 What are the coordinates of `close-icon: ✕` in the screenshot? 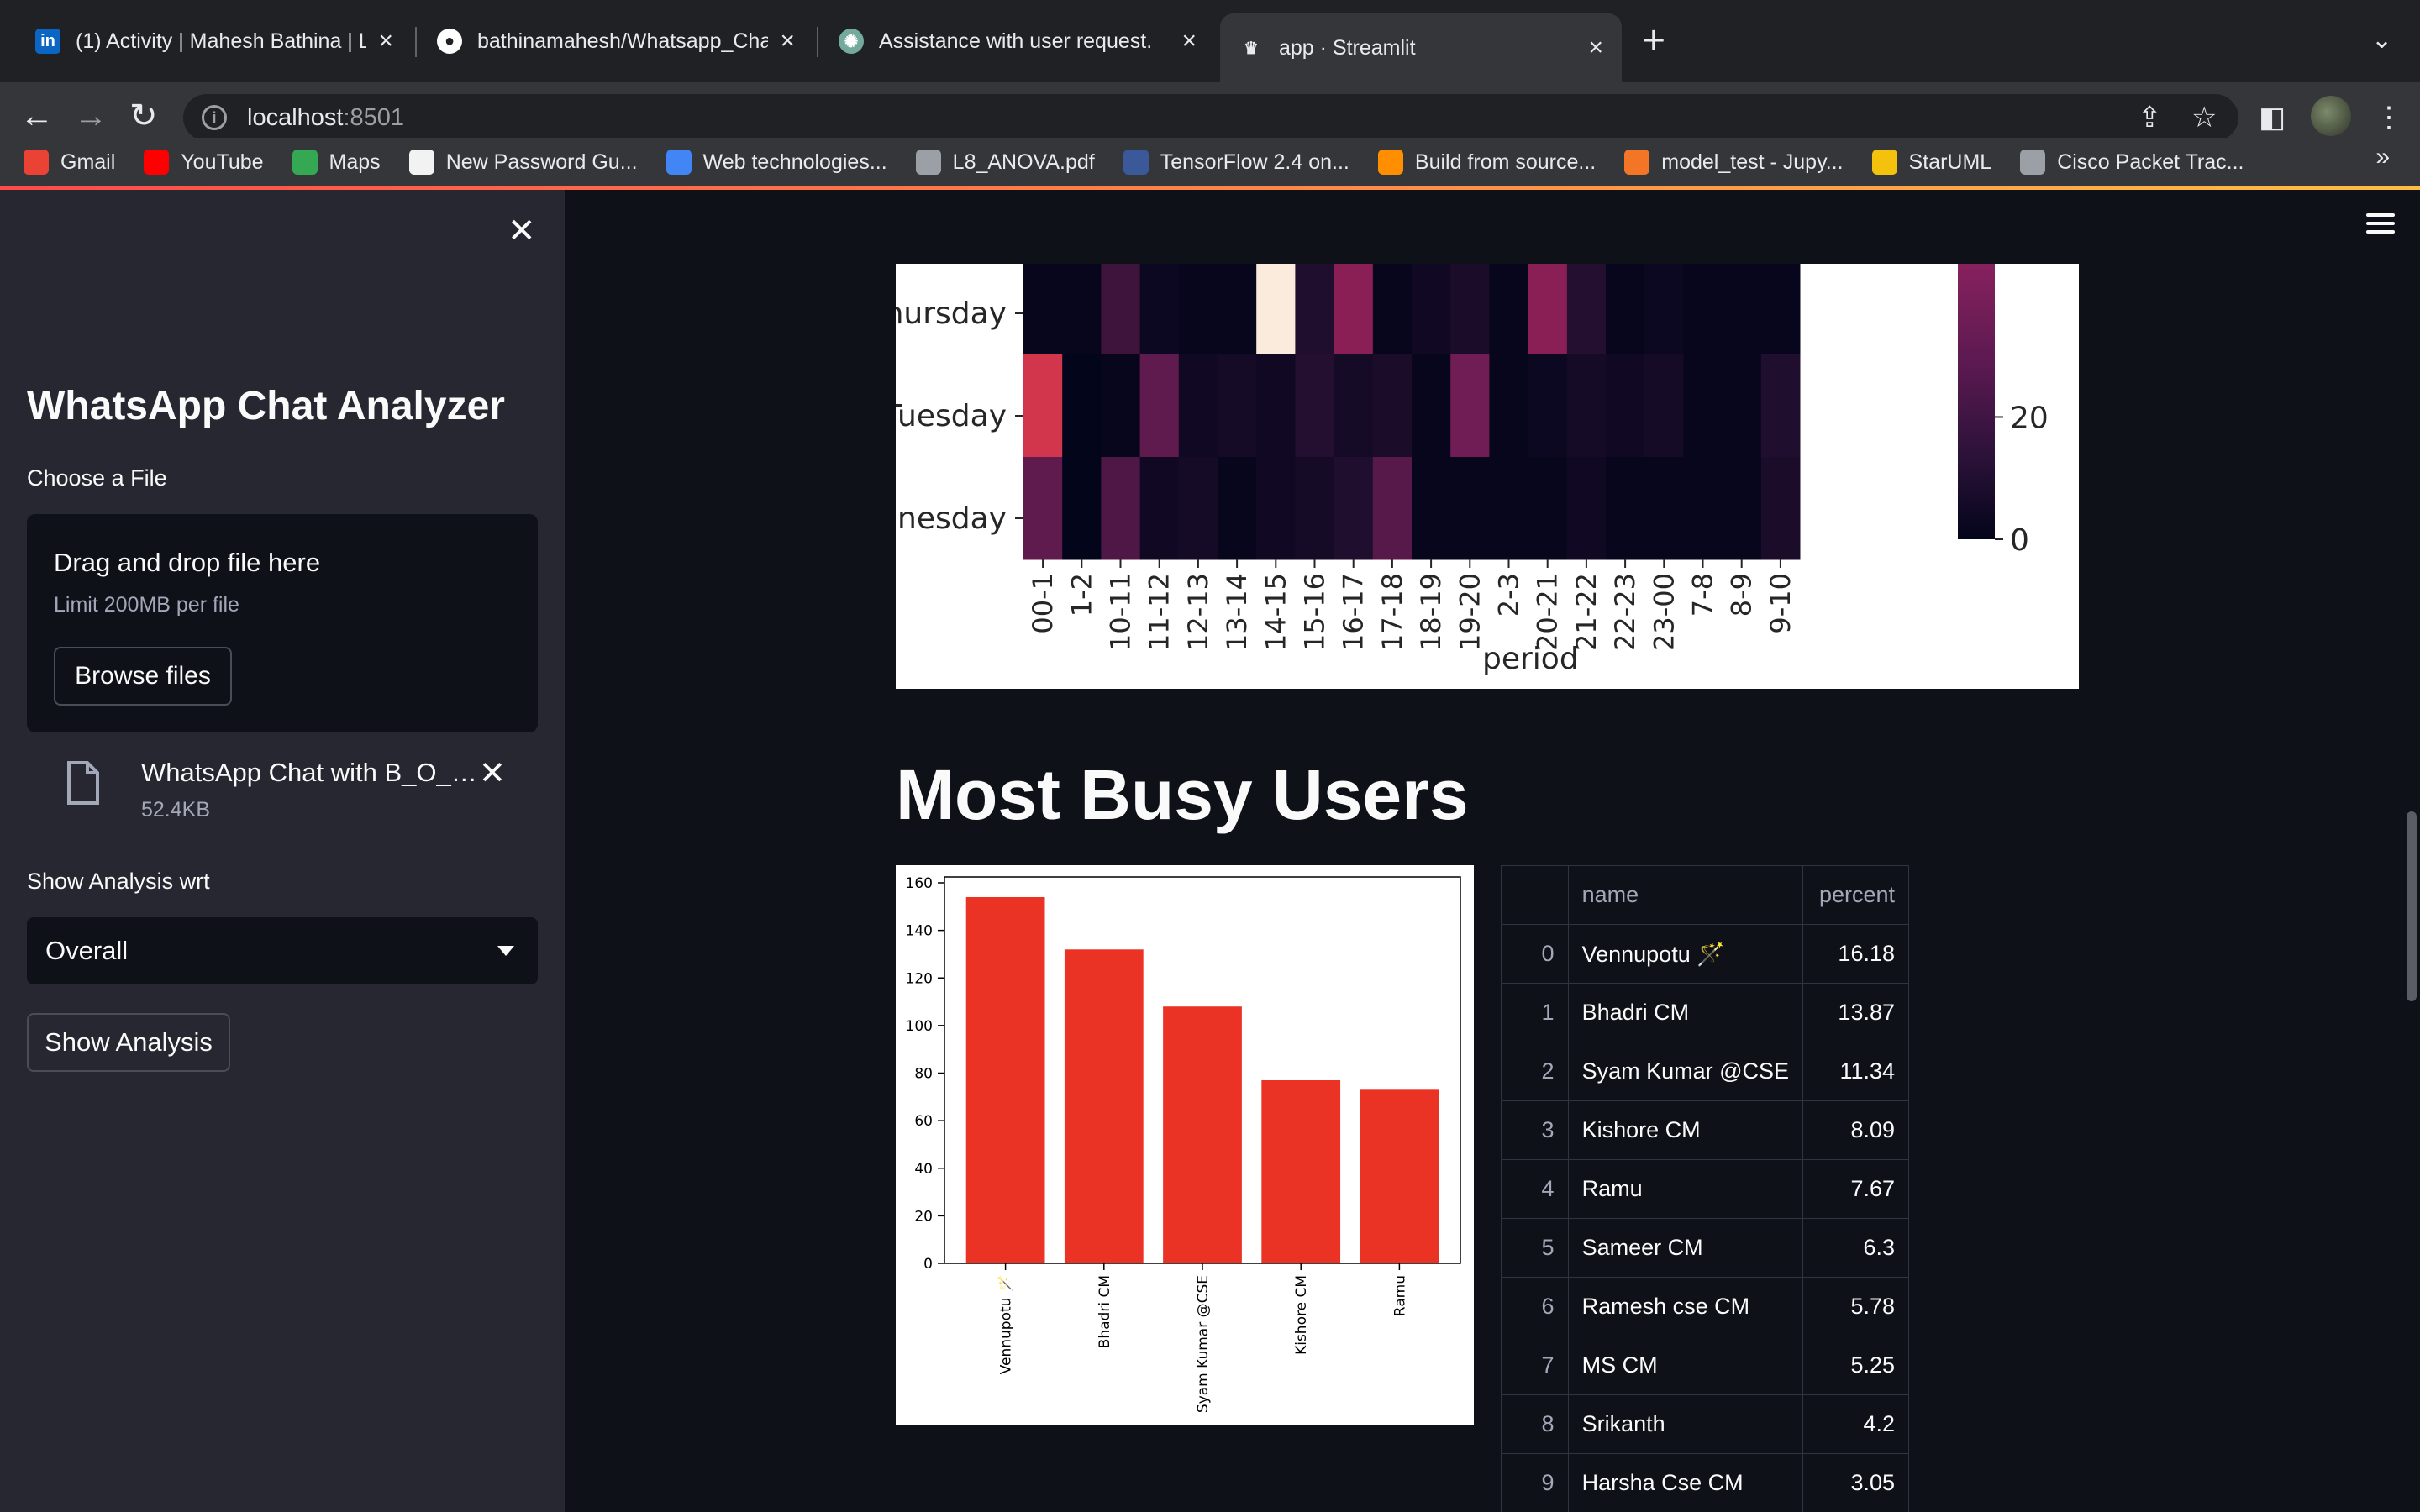 It's located at (522, 231).